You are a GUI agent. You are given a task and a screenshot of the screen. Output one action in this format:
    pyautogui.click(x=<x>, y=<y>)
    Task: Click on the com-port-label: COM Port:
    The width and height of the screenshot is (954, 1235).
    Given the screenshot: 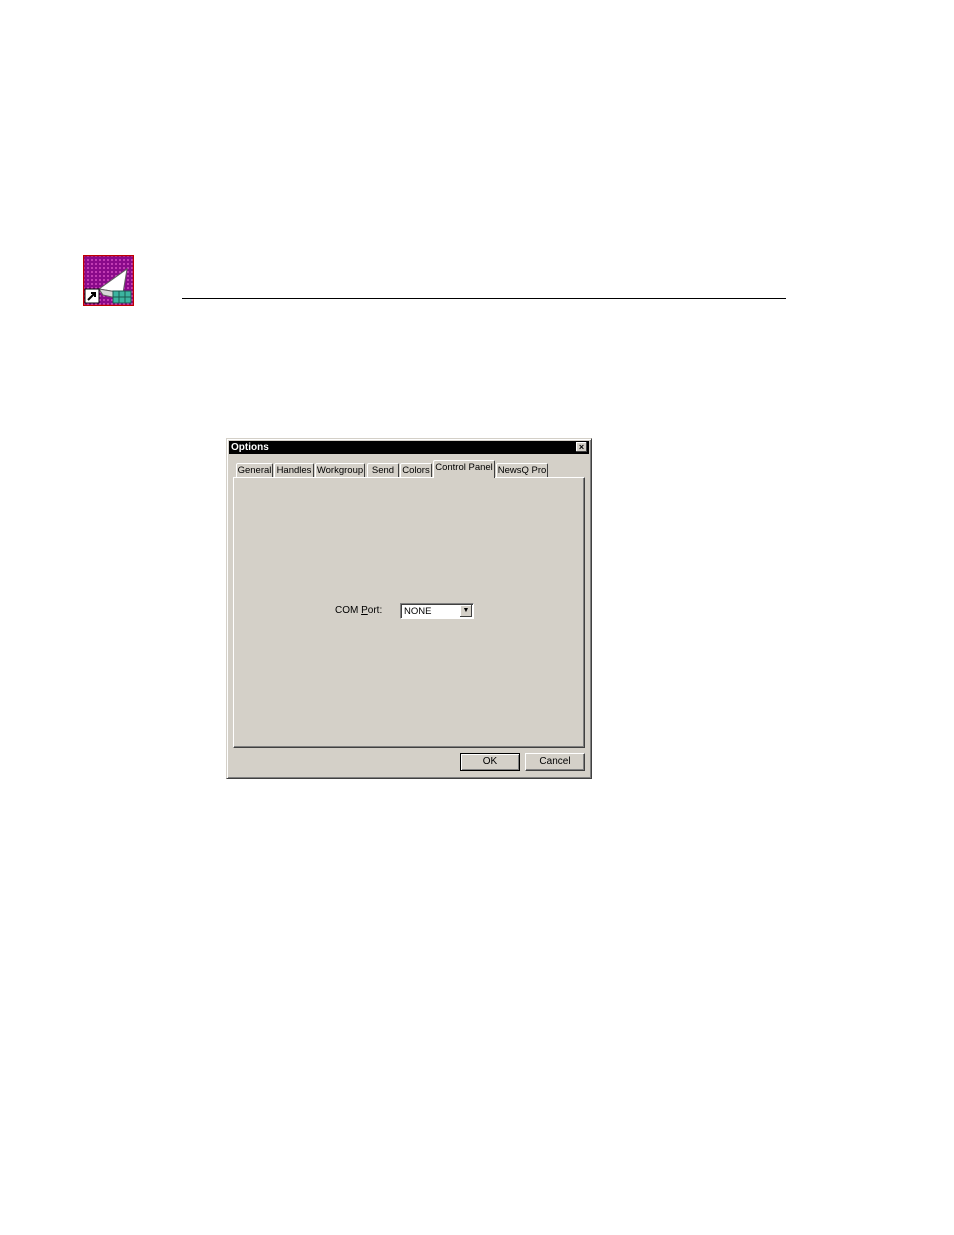 What is the action you would take?
    pyautogui.click(x=358, y=610)
    